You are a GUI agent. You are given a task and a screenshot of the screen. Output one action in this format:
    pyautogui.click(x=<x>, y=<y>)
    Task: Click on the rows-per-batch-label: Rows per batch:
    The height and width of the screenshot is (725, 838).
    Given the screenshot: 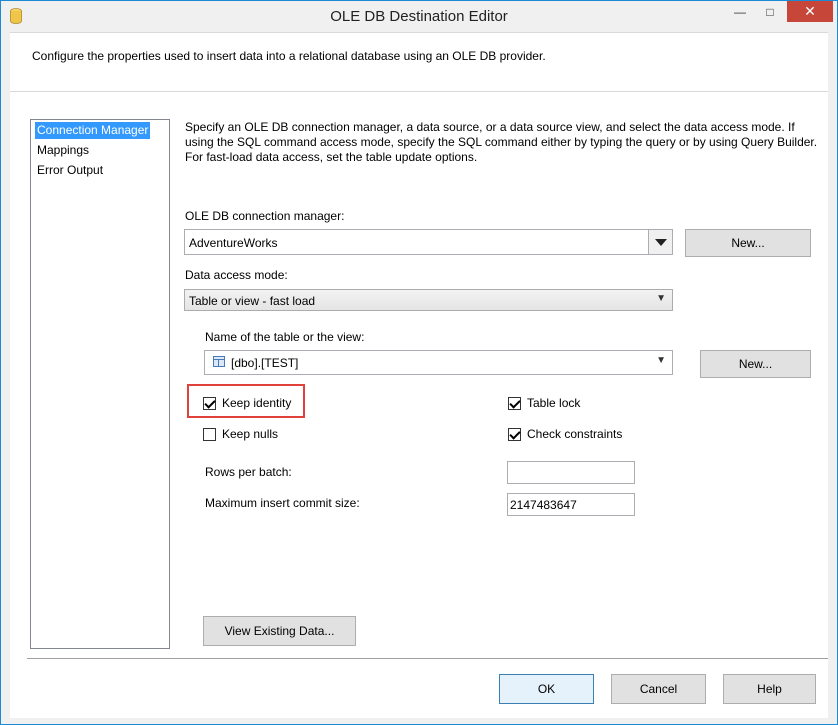 What is the action you would take?
    pyautogui.click(x=248, y=472)
    